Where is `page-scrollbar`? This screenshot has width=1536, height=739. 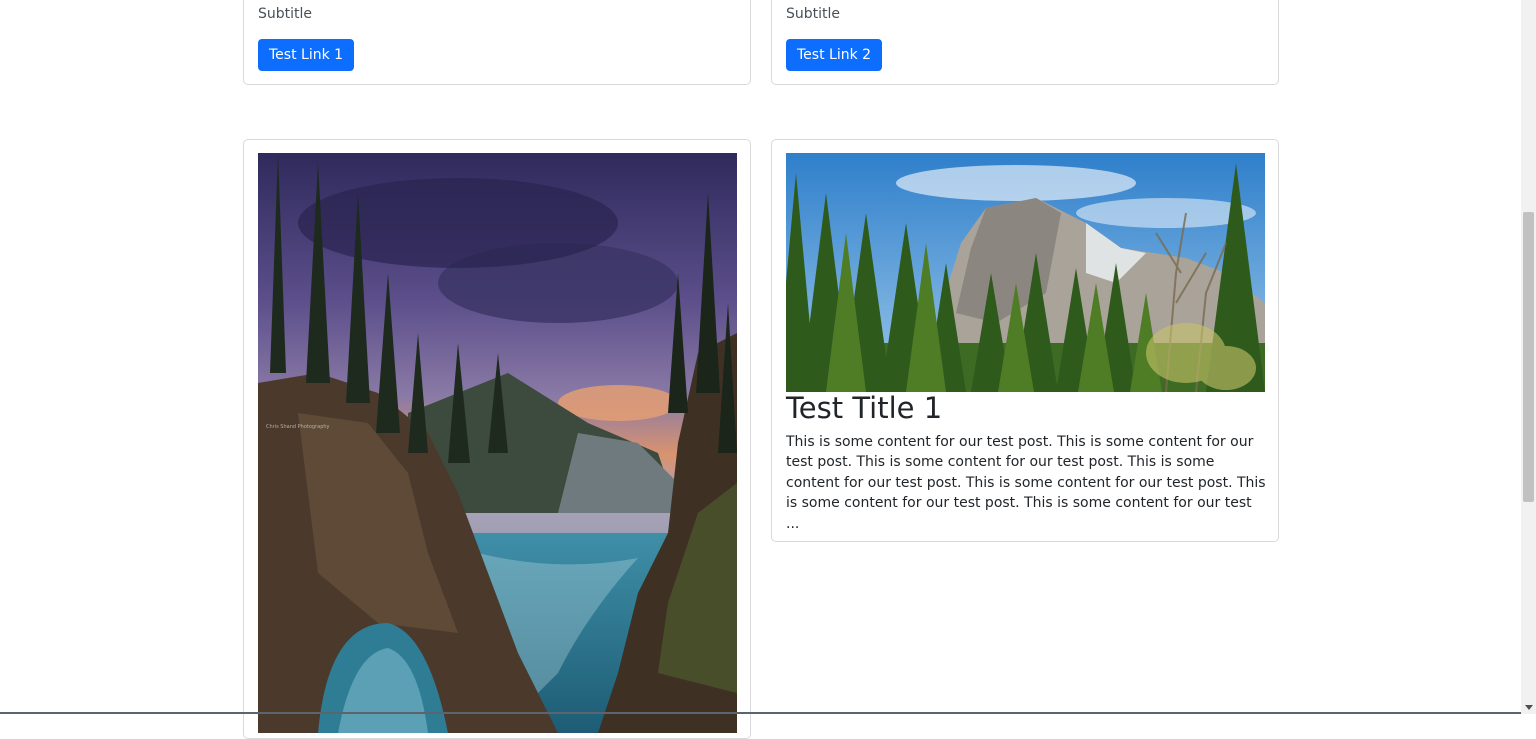
page-scrollbar is located at coordinates (1528, 357).